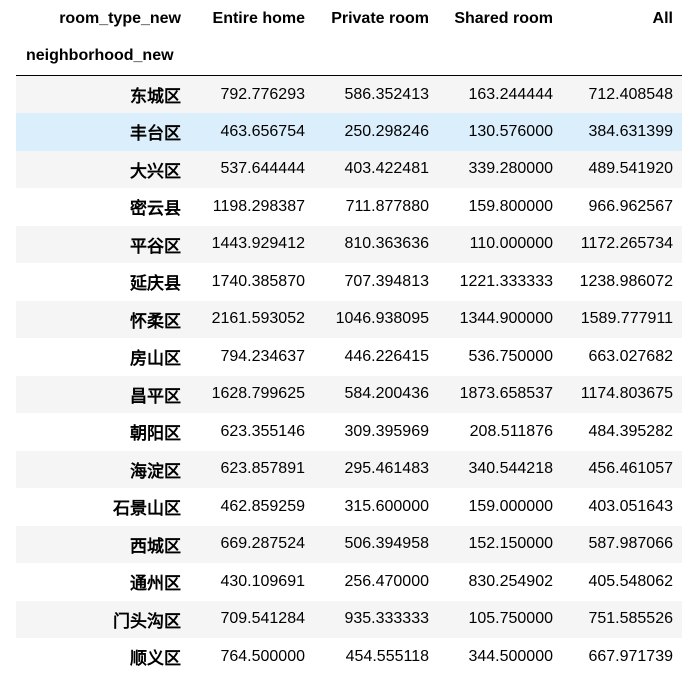 This screenshot has width=697, height=676. Describe the element at coordinates (155, 209) in the screenshot. I see `row-index-label: 密云县` at that location.